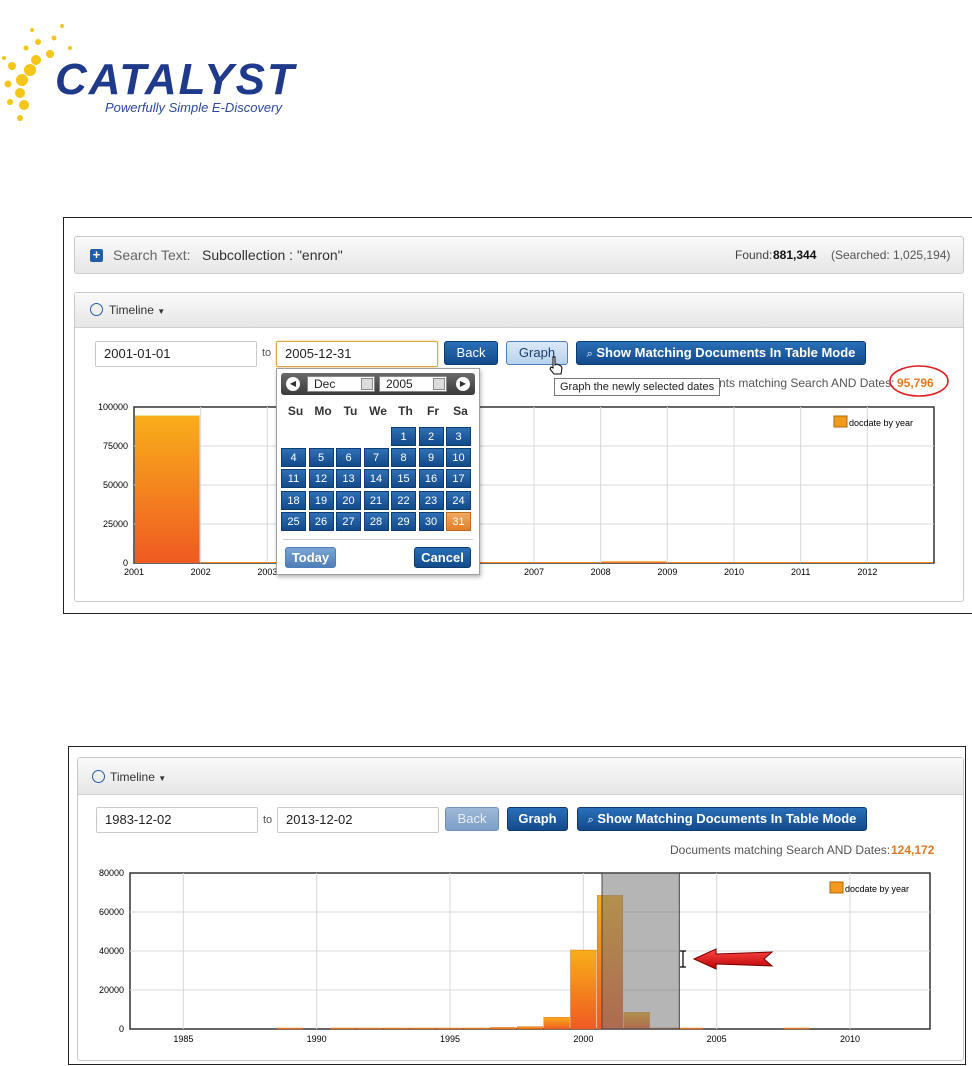 This screenshot has height=1066, width=972. I want to click on calendar-day: 8, so click(403, 458).